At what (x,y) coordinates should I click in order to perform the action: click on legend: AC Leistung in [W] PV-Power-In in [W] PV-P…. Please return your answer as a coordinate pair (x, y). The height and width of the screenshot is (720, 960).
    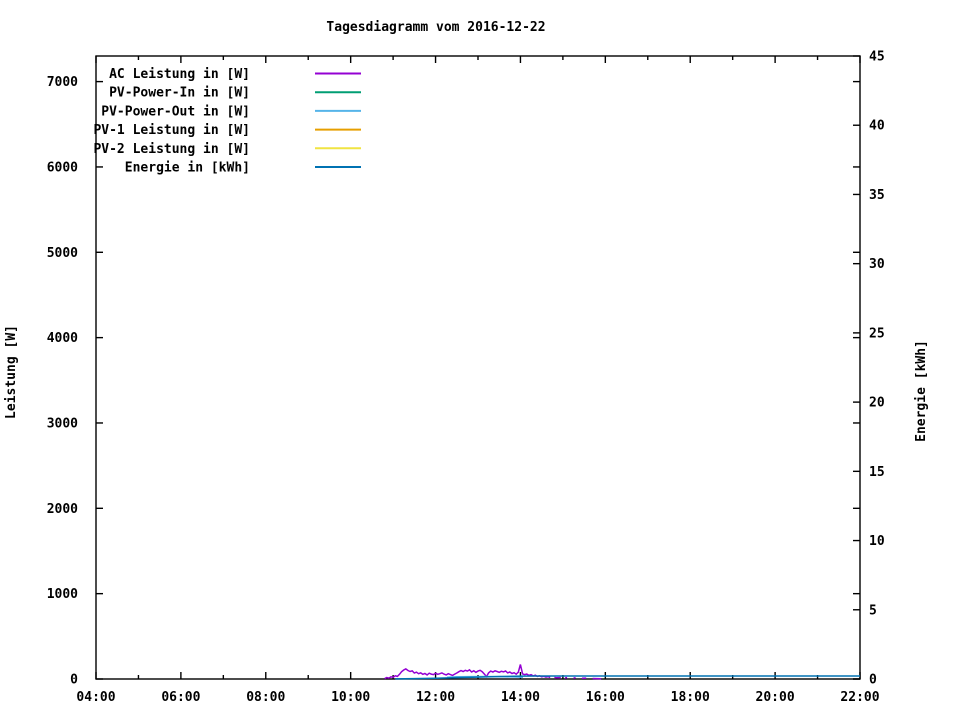
    Looking at the image, I should click on (227, 121).